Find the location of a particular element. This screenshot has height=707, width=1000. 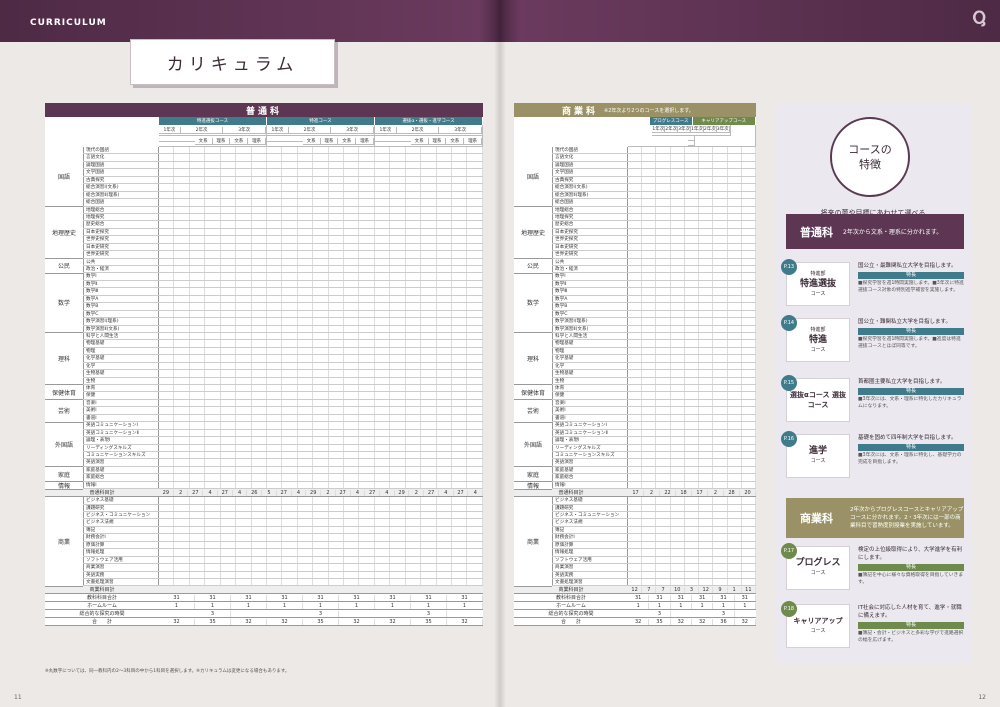

total-value: 12 is located at coordinates (706, 589).